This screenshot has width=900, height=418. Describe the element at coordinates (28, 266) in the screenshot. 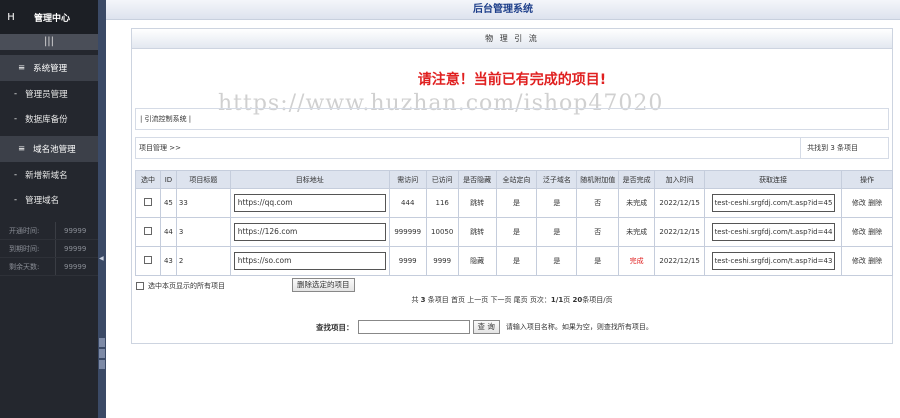

I see `stat-key: 剩余天数:` at that location.